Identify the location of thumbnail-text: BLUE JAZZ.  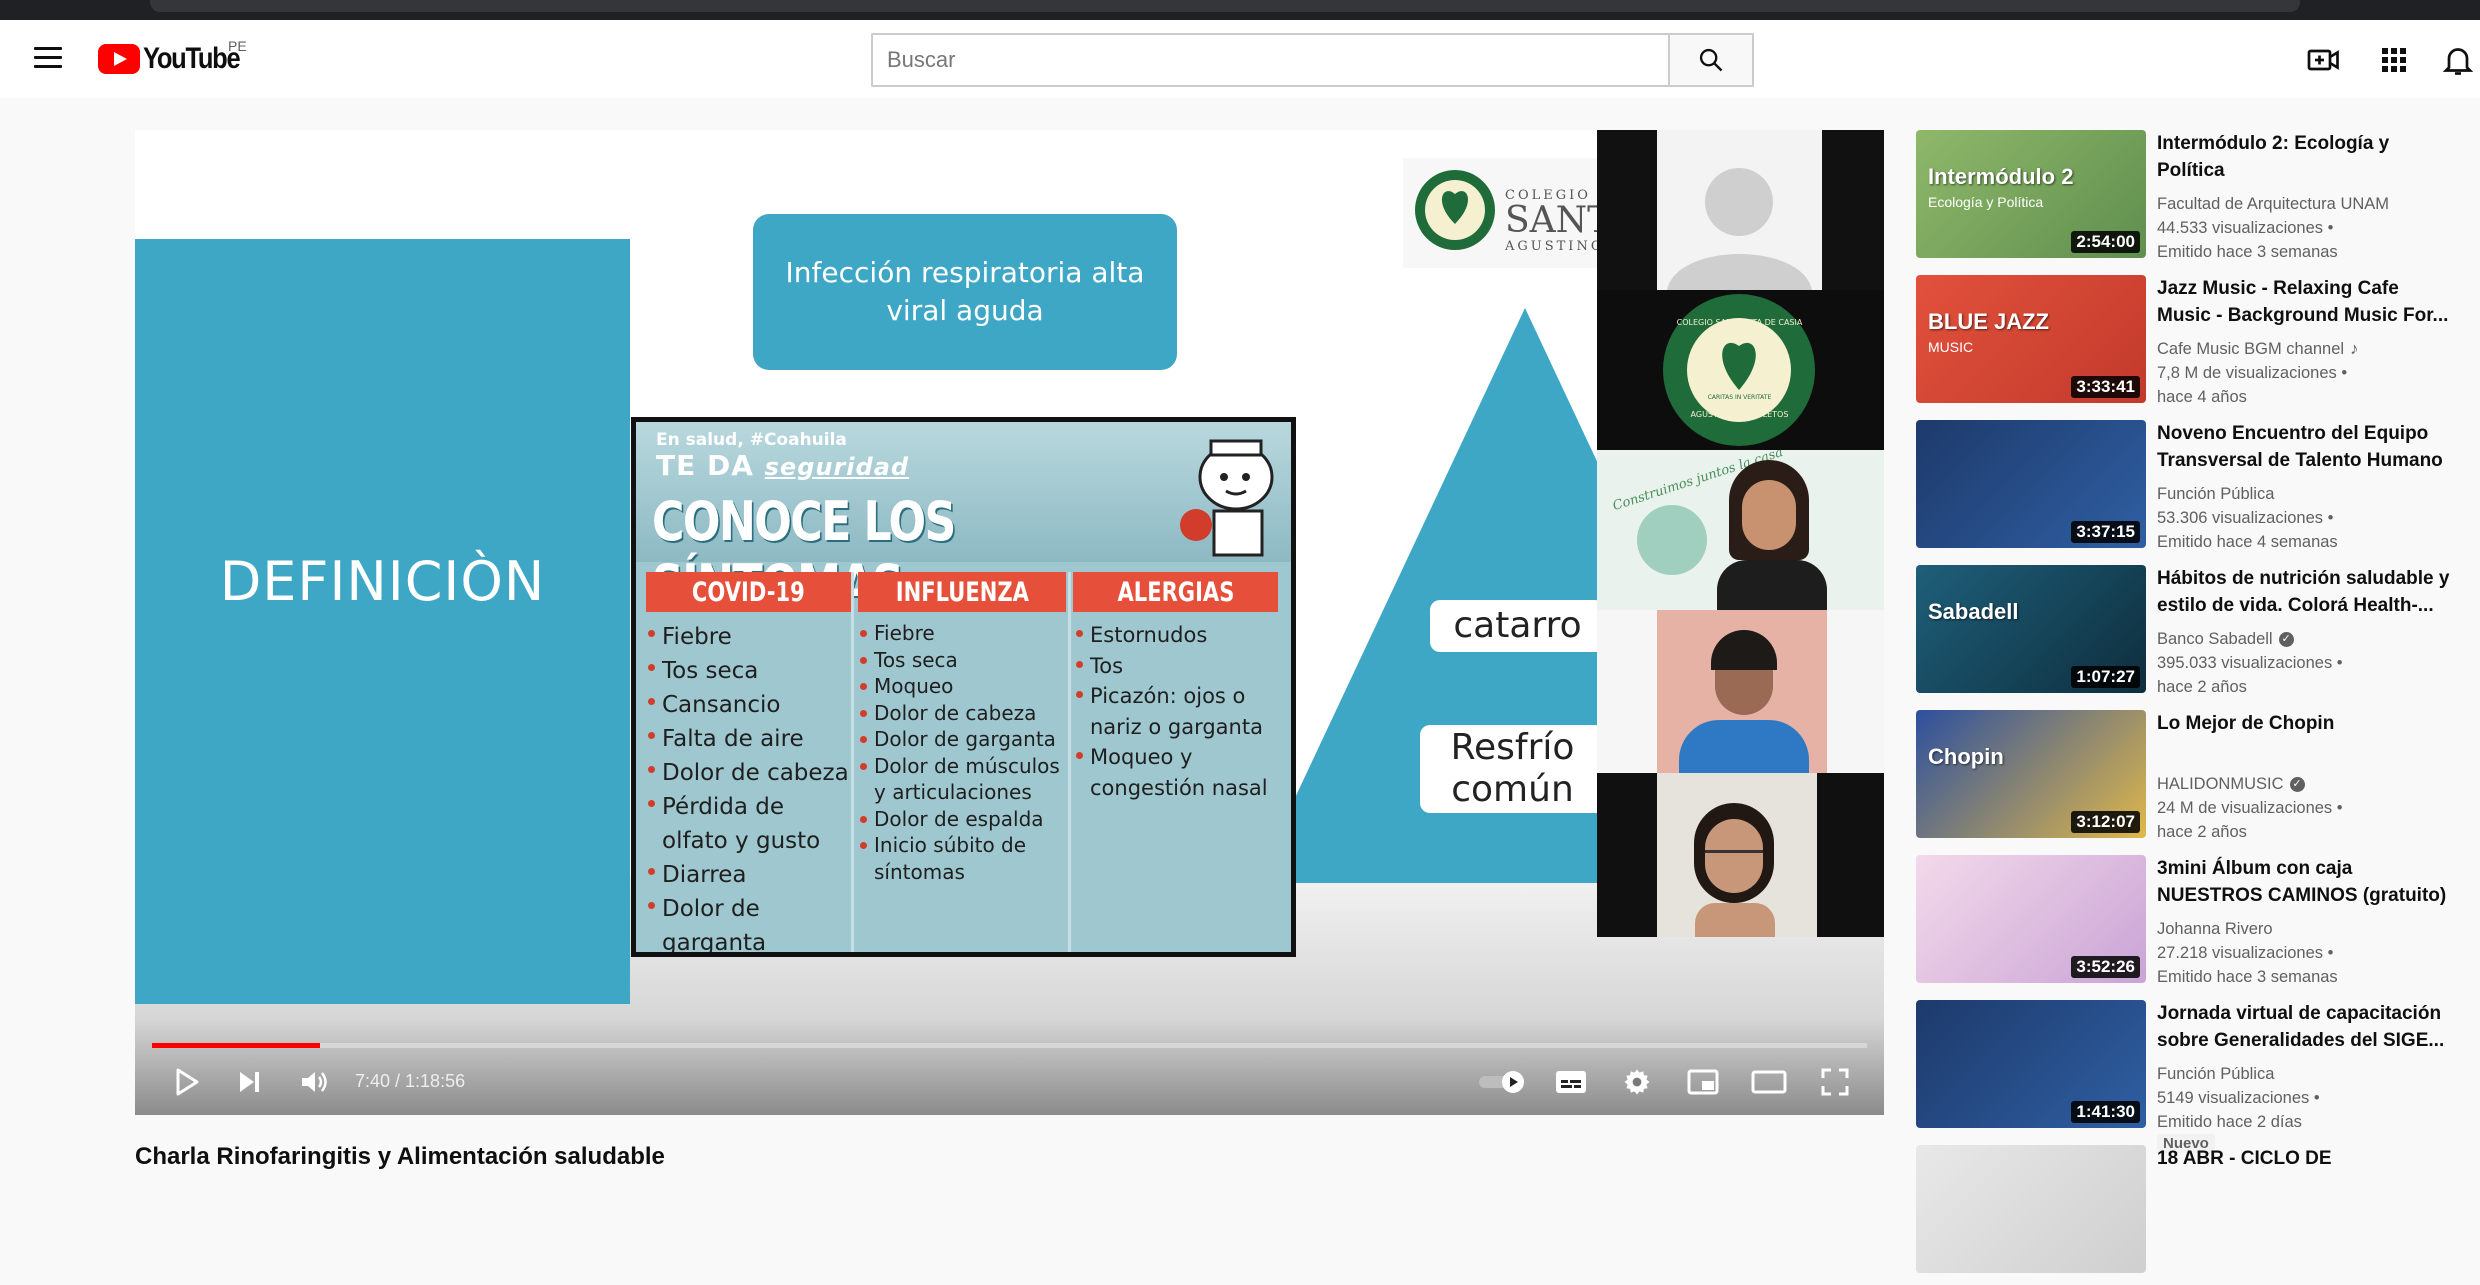
(1988, 321).